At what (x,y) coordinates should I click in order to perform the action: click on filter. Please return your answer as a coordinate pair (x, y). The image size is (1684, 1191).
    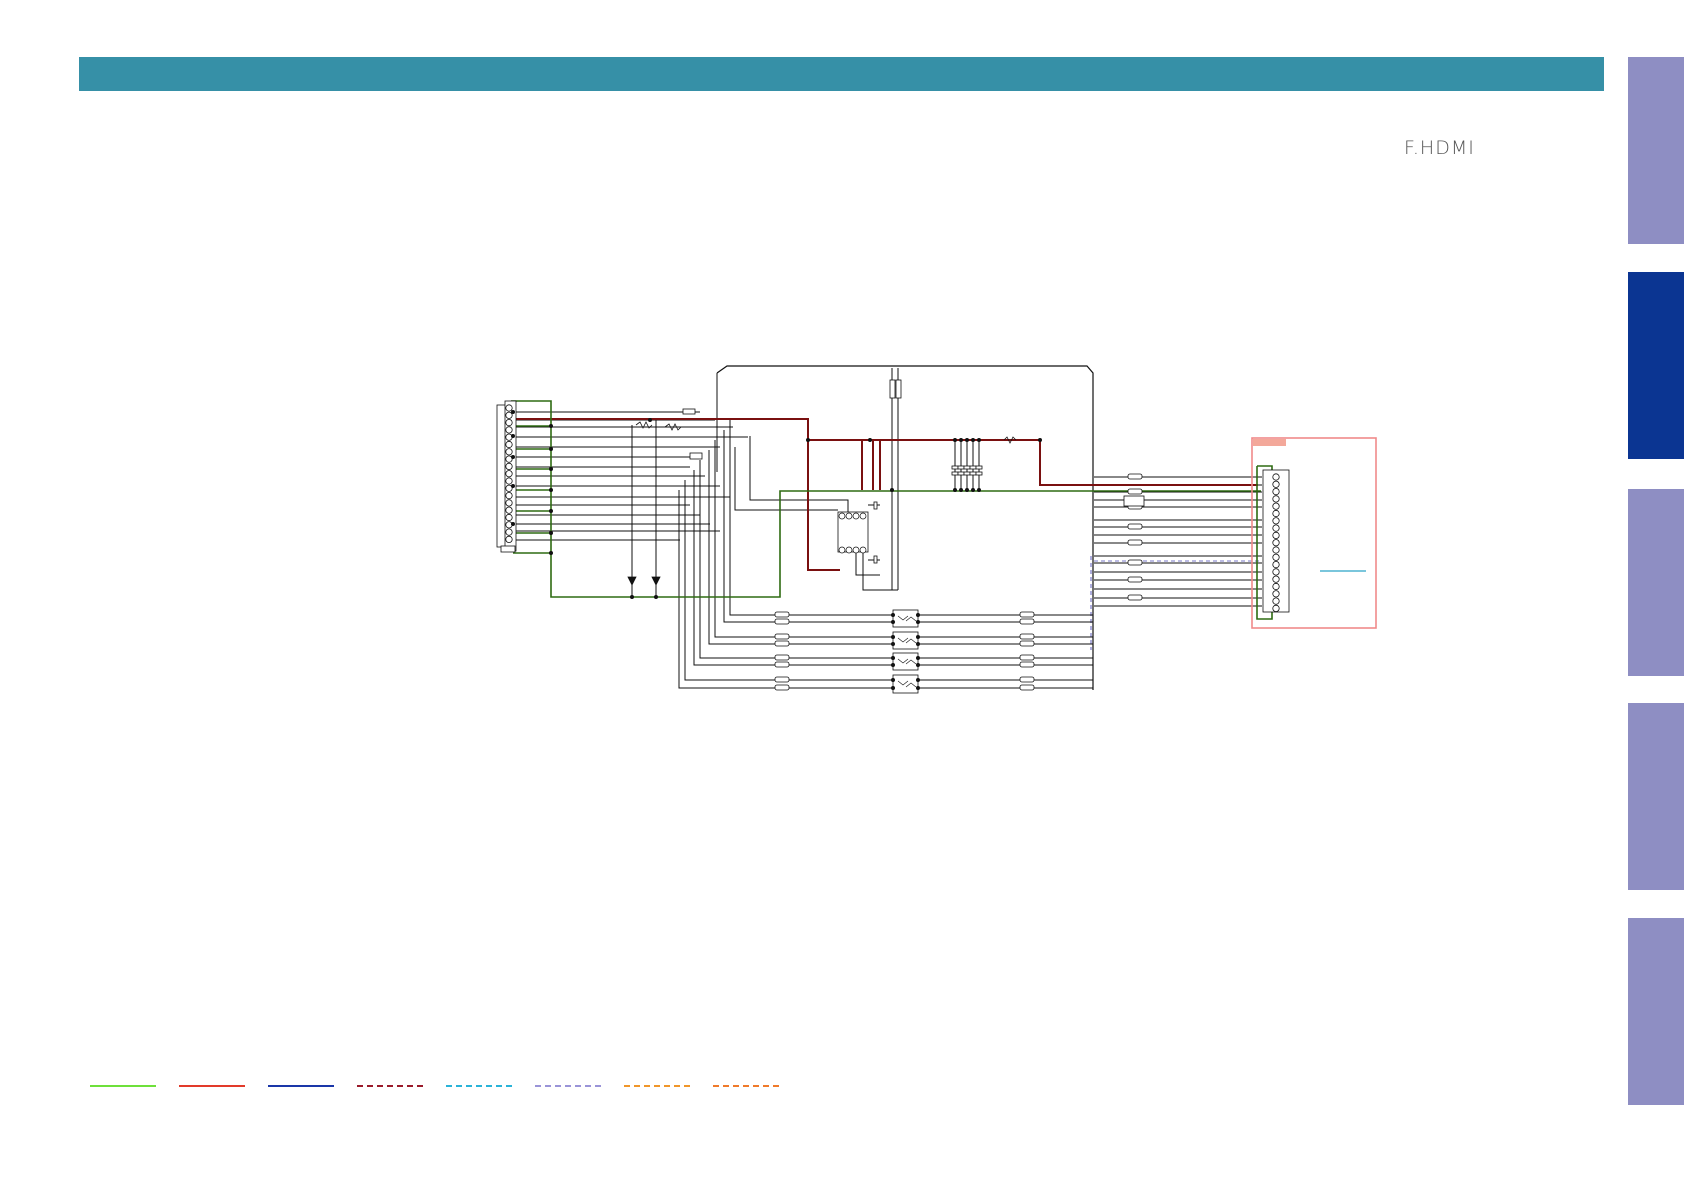
    Looking at the image, I should click on (1134, 501).